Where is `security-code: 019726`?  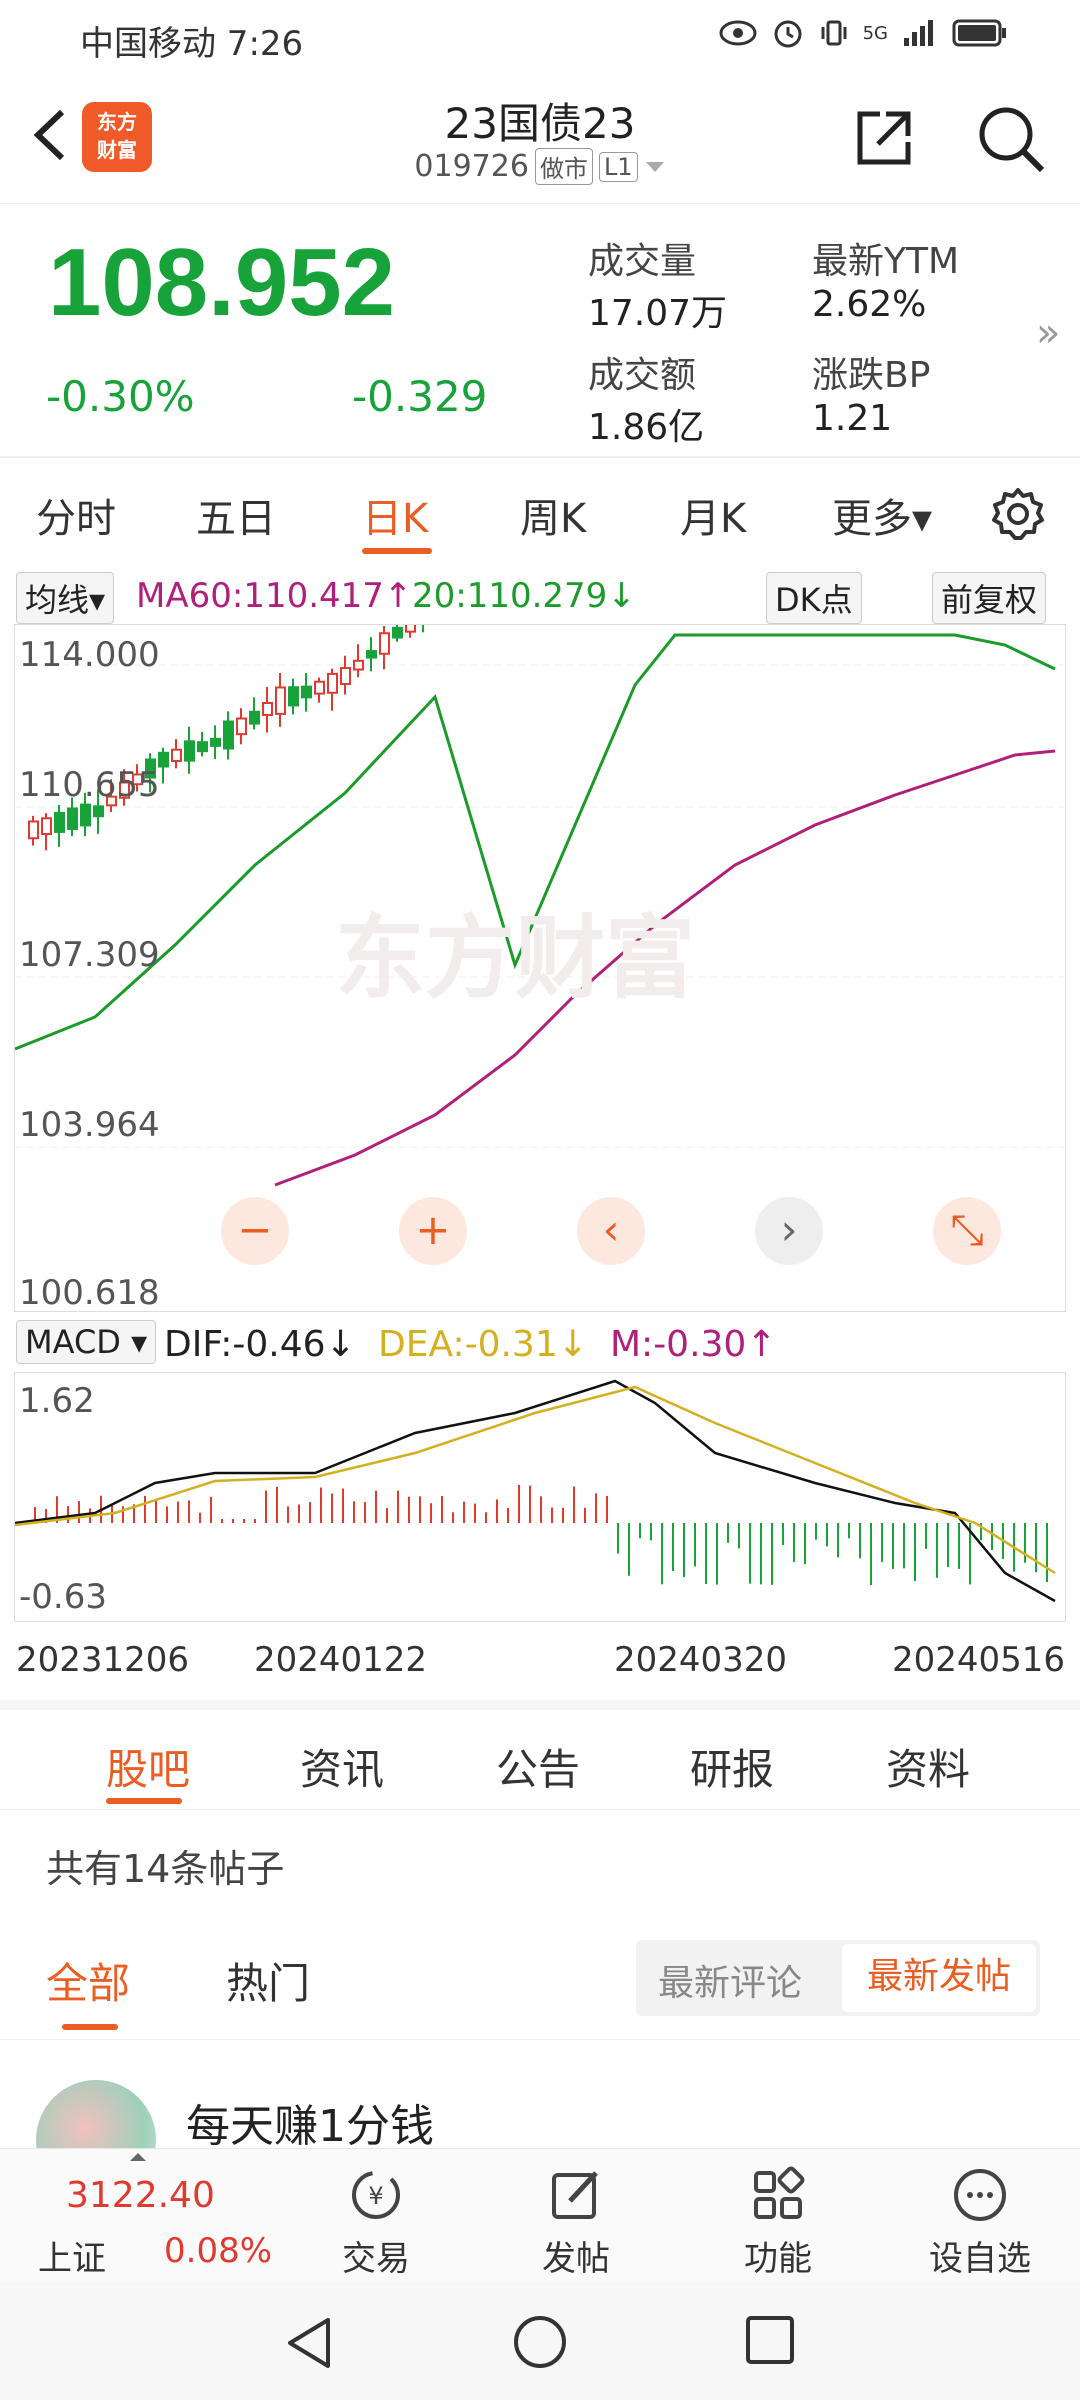
security-code: 019726 is located at coordinates (471, 166).